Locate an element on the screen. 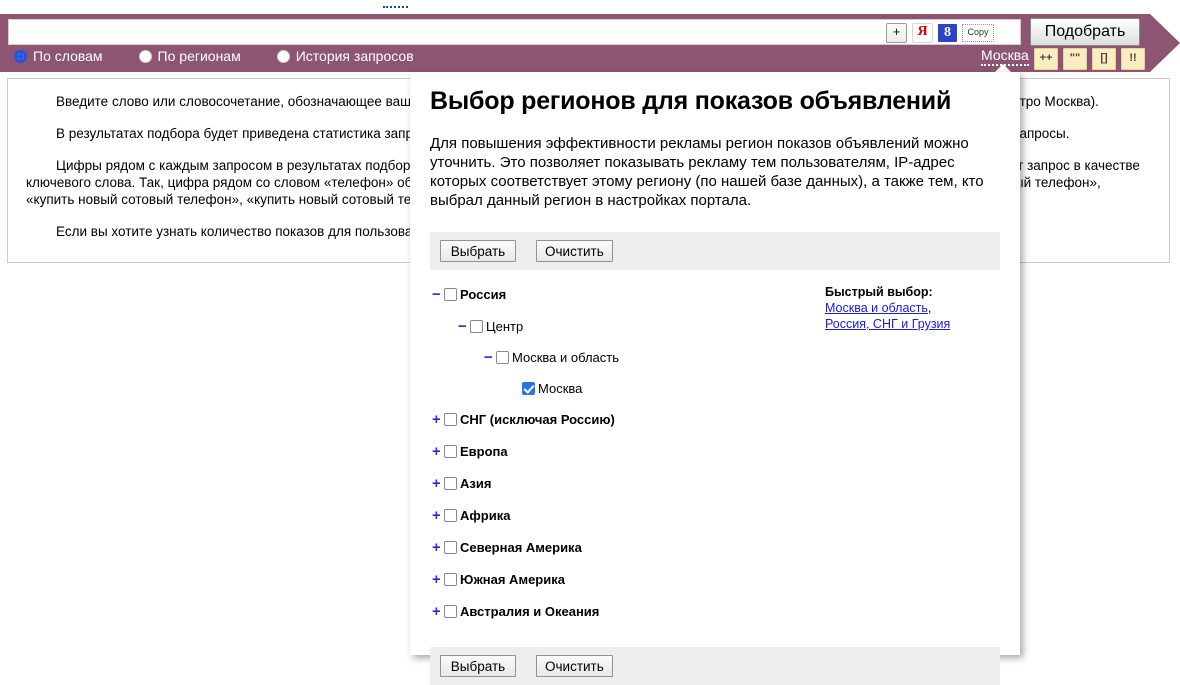 The height and width of the screenshot is (685, 1180). input-tools-group: + Я 8 Copy is located at coordinates (940, 33).